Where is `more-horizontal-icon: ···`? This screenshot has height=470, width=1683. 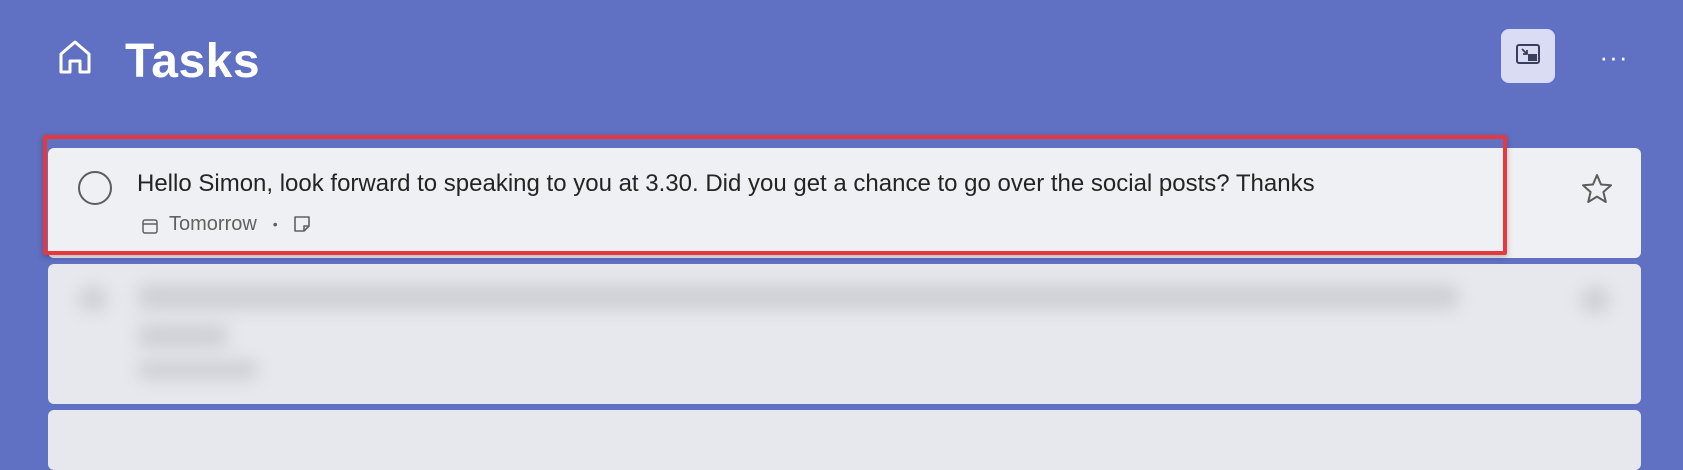 more-horizontal-icon: ··· is located at coordinates (1614, 56).